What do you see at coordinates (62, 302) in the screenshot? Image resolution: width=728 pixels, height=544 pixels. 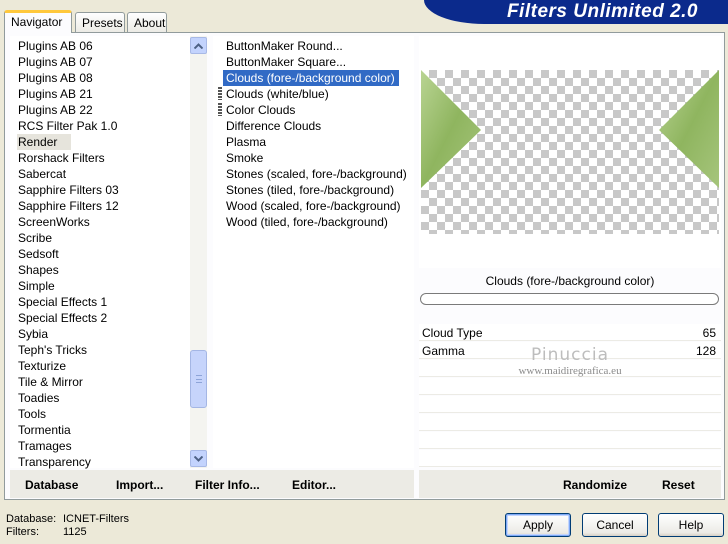 I see `category-item: Special Effects 1` at bounding box center [62, 302].